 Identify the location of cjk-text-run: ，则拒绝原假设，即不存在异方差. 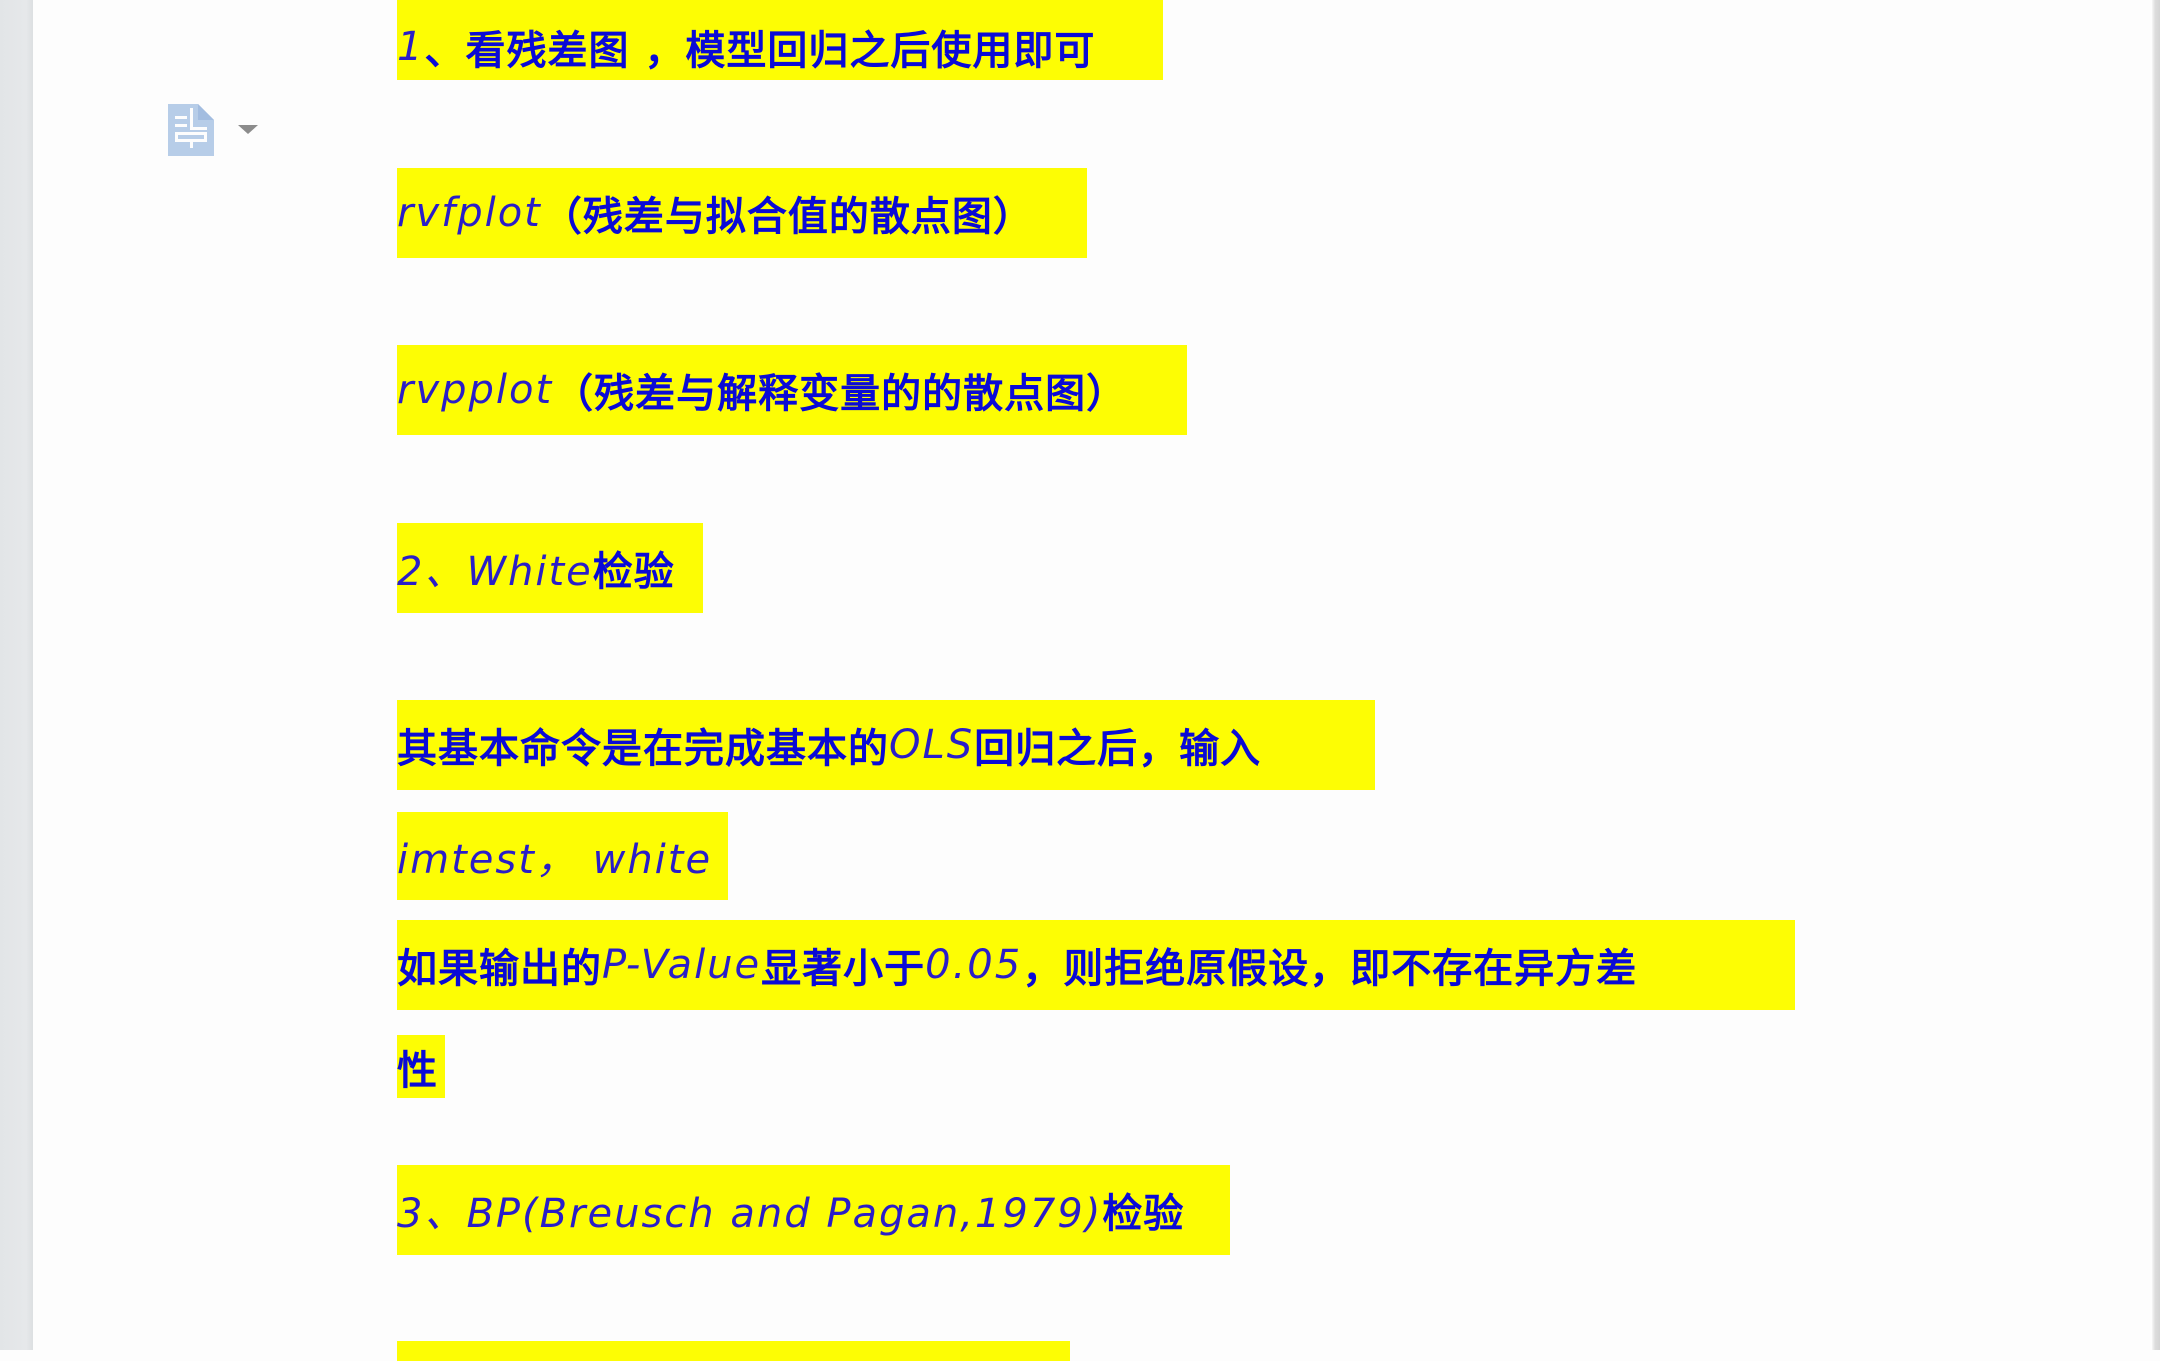
(1330, 969).